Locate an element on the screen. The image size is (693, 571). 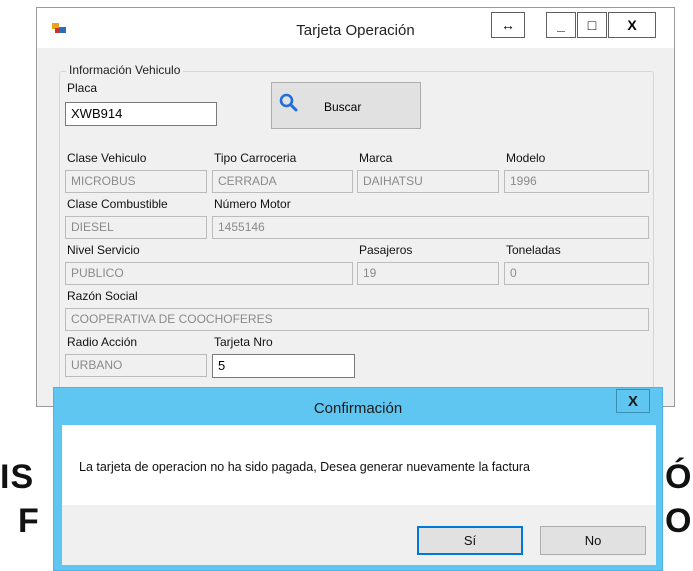
pasajeros-label: Pasajeros is located at coordinates (386, 250).